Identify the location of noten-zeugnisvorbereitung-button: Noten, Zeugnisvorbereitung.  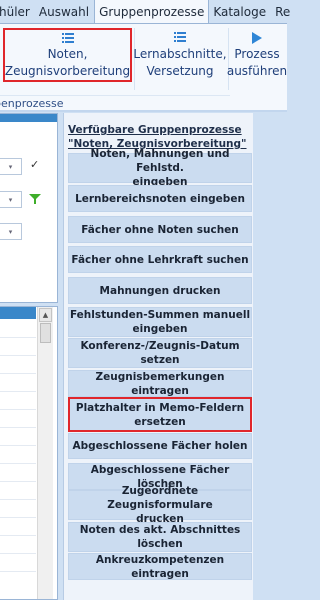
(67, 55).